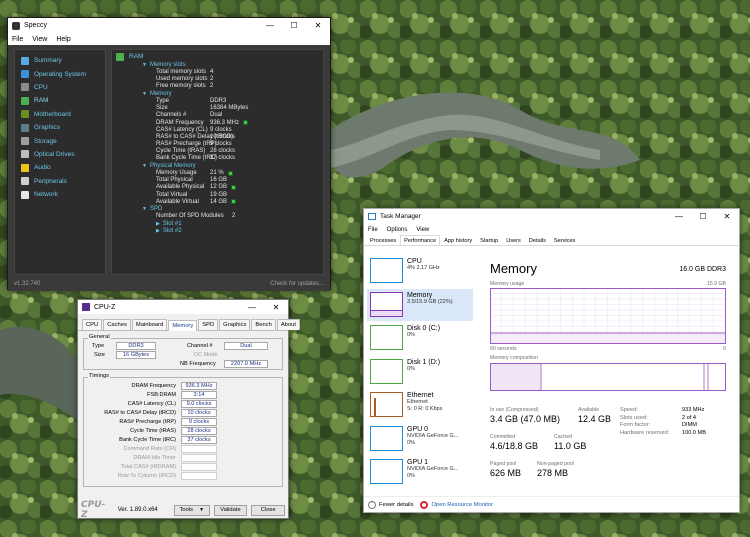 This screenshot has width=750, height=537. I want to click on device-ethernet: Ethernet Ethernet S: 0 R: 0 Kbps, so click(420, 405).